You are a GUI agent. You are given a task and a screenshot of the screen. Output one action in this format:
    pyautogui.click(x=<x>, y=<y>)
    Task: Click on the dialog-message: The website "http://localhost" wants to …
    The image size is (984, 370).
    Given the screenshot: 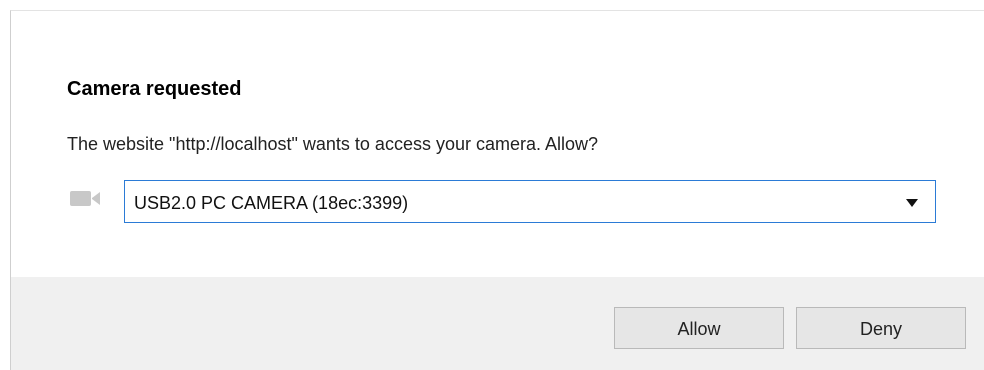 What is the action you would take?
    pyautogui.click(x=333, y=144)
    